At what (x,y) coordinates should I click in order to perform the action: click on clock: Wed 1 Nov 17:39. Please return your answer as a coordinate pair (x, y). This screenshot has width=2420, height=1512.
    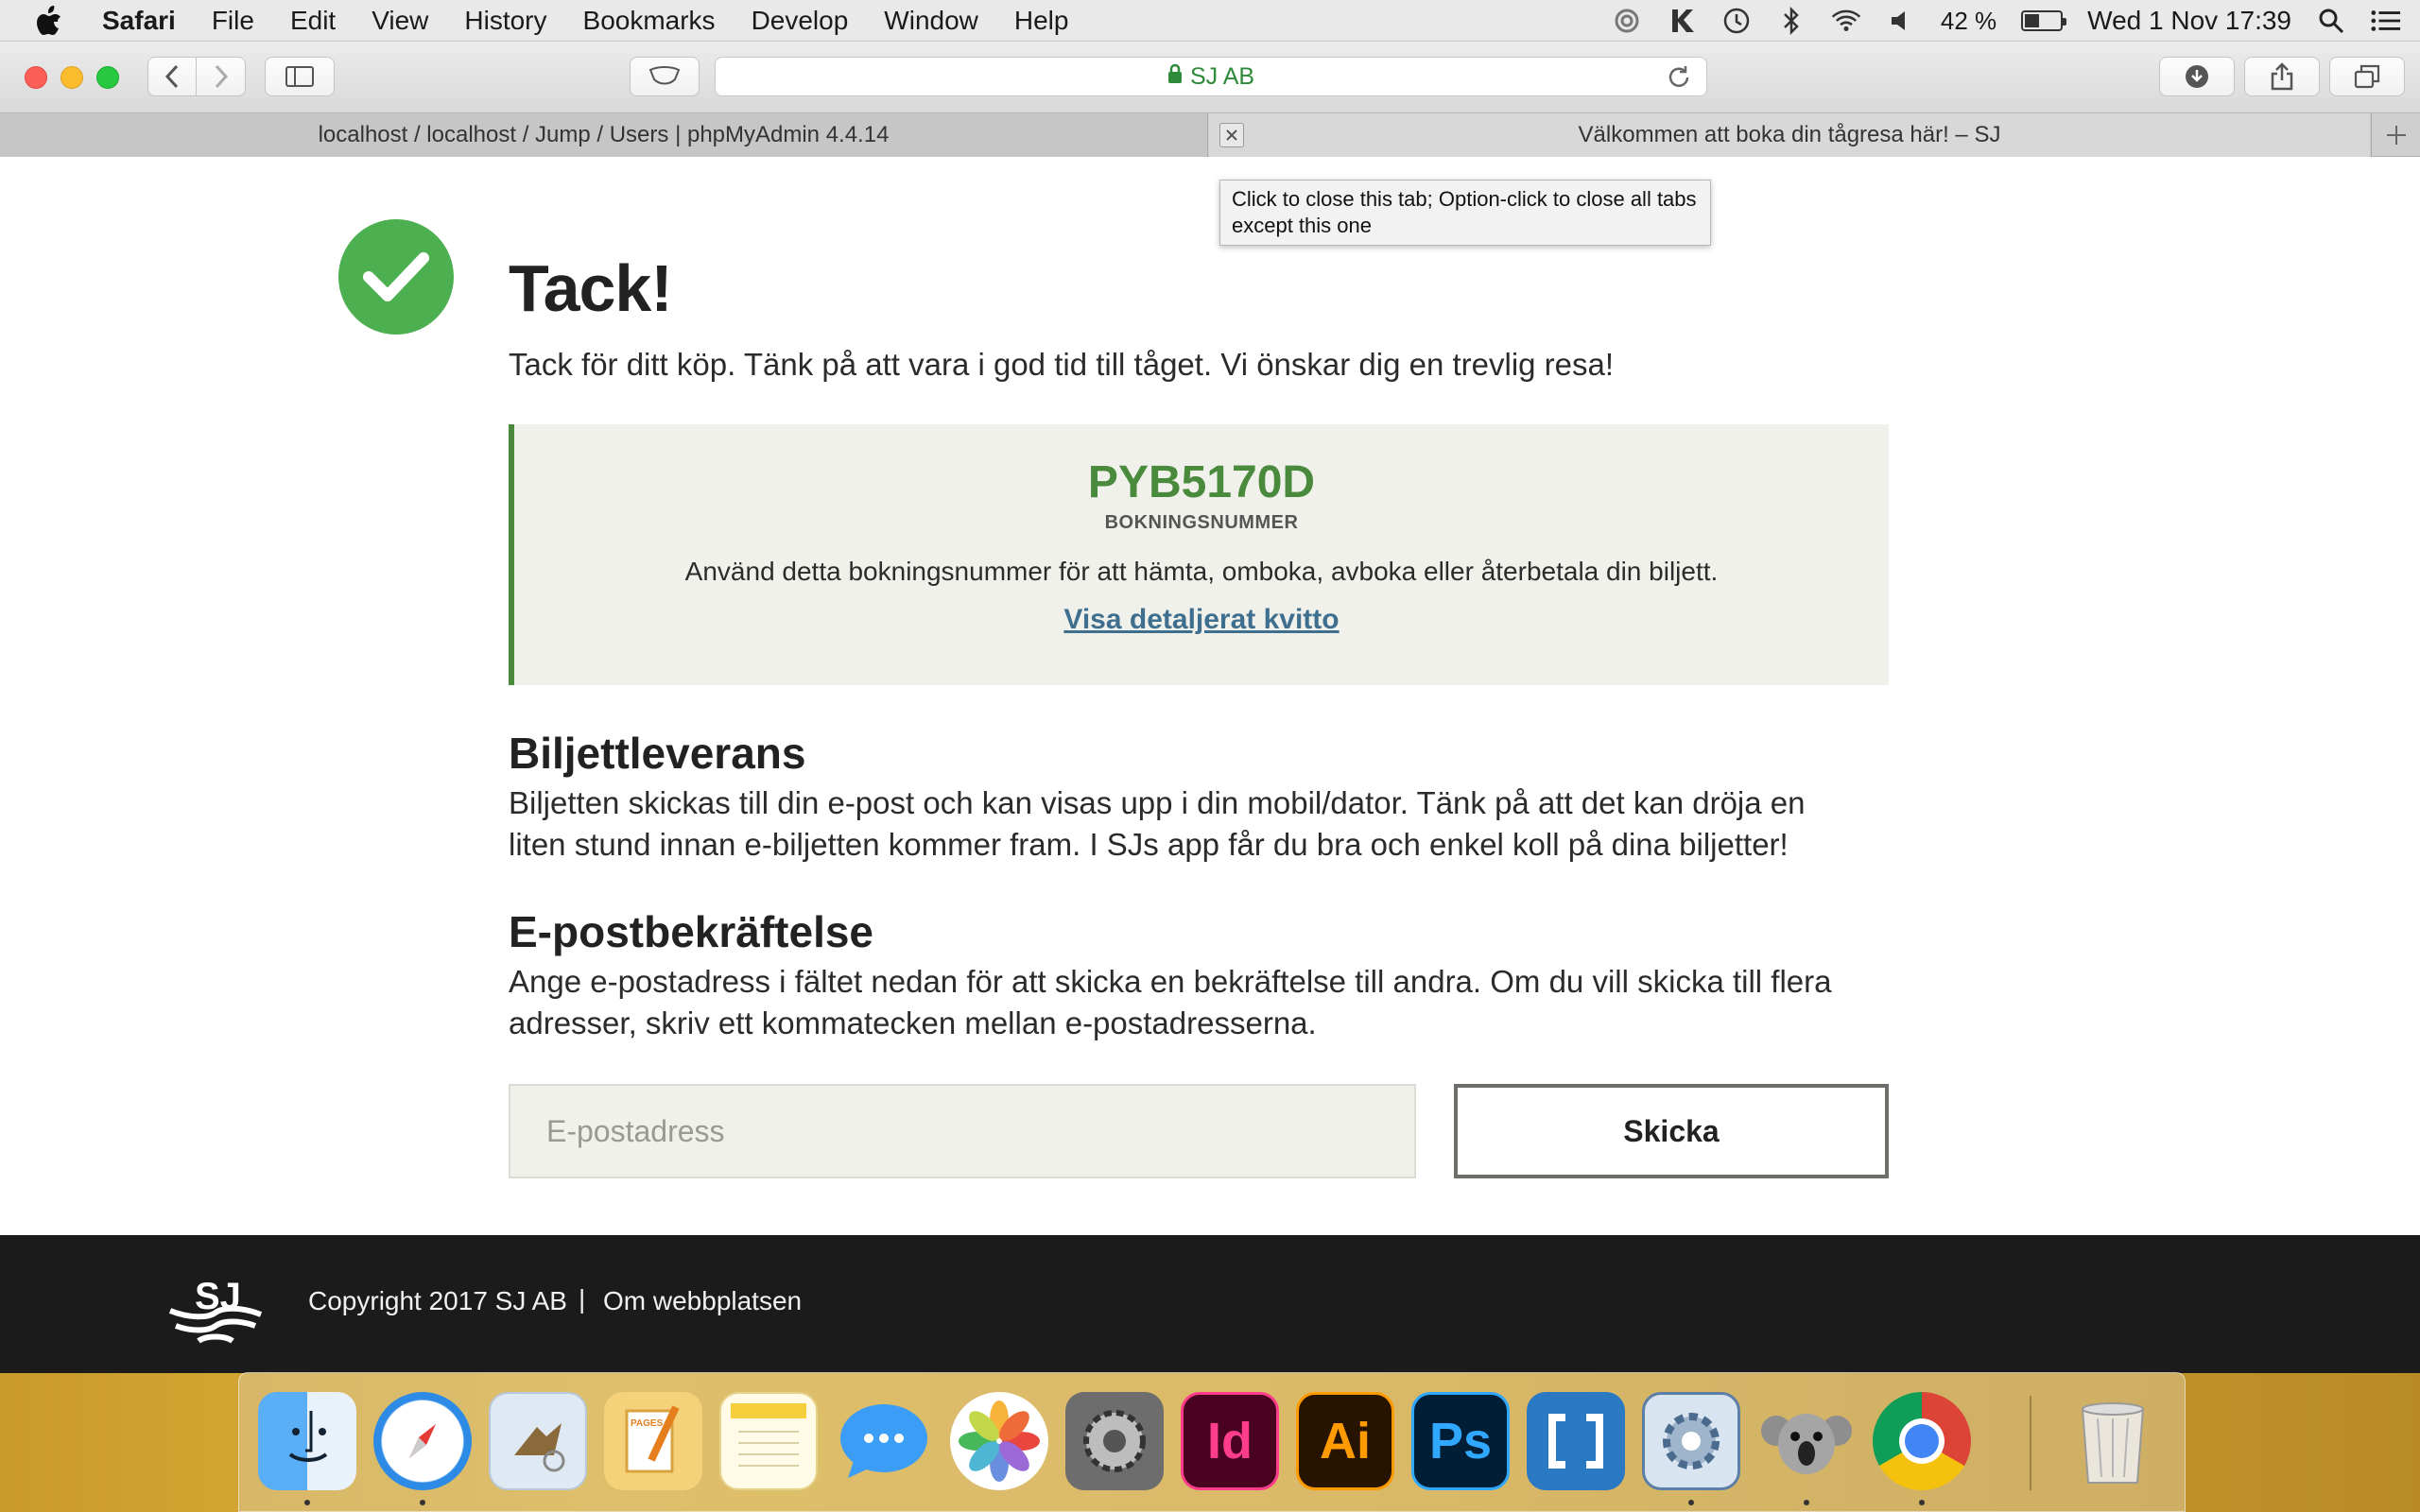
    Looking at the image, I should click on (2189, 21).